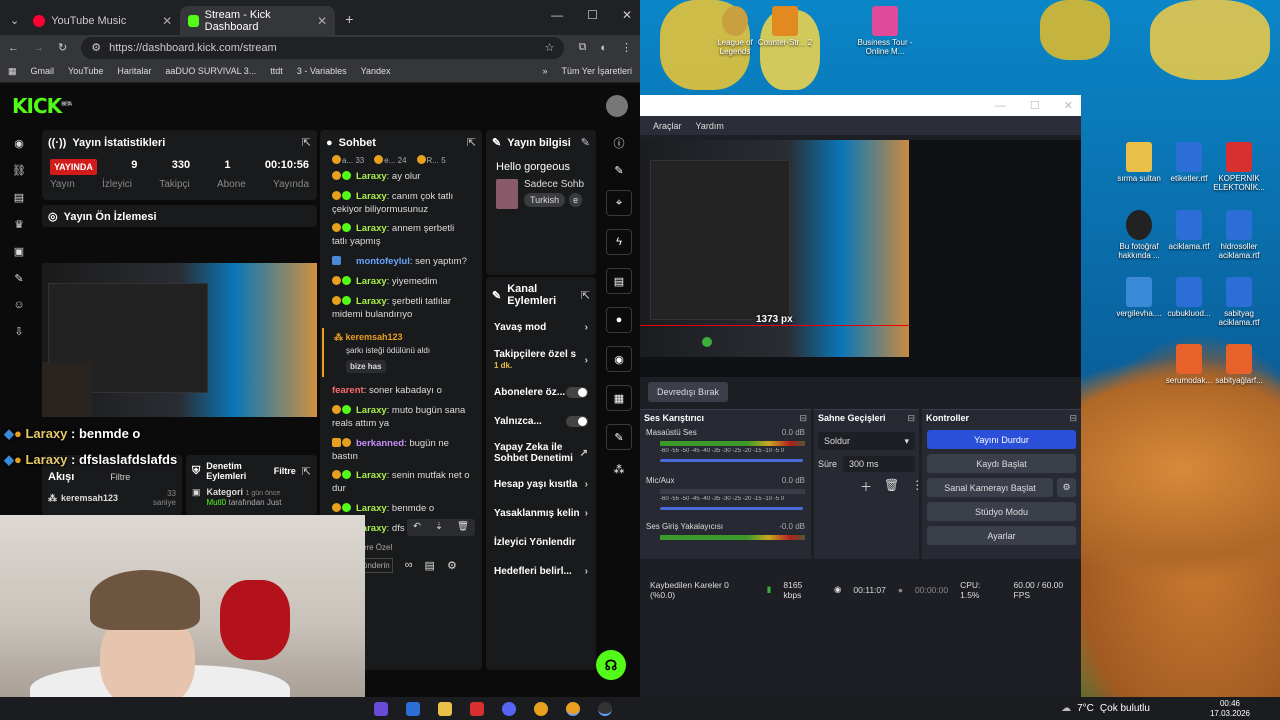  I want to click on chat-message: montofeylul: sen yaptım?, so click(402, 262).